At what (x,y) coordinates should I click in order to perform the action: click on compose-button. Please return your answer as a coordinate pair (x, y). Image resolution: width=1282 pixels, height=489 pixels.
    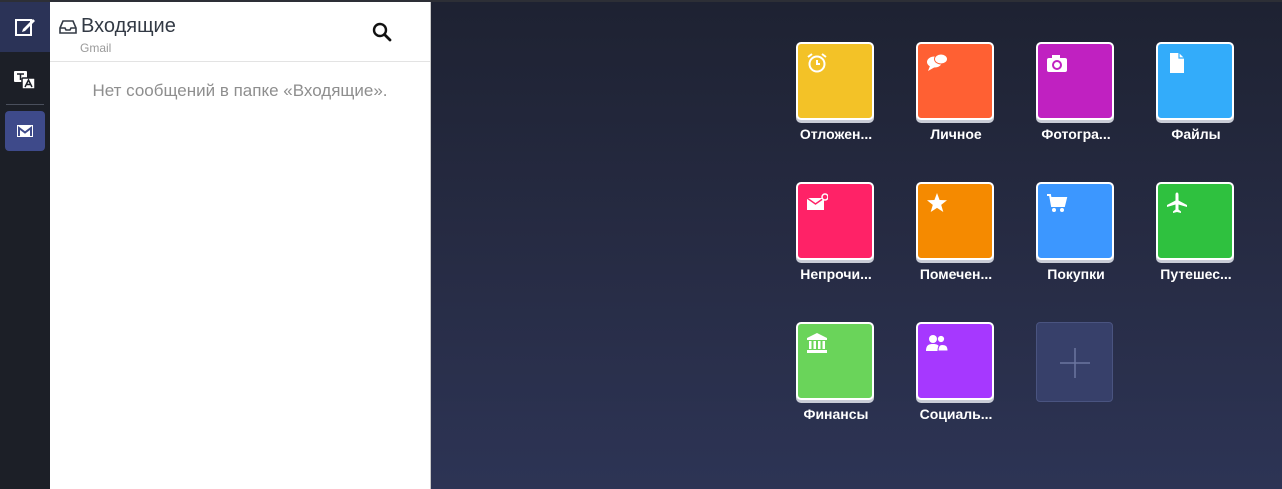
    Looking at the image, I should click on (25, 27).